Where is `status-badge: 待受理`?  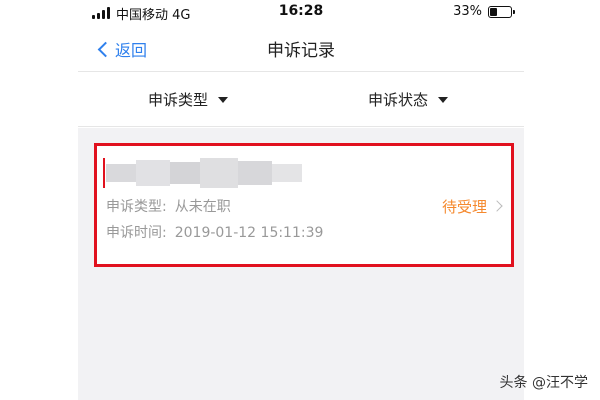 status-badge: 待受理 is located at coordinates (464, 207).